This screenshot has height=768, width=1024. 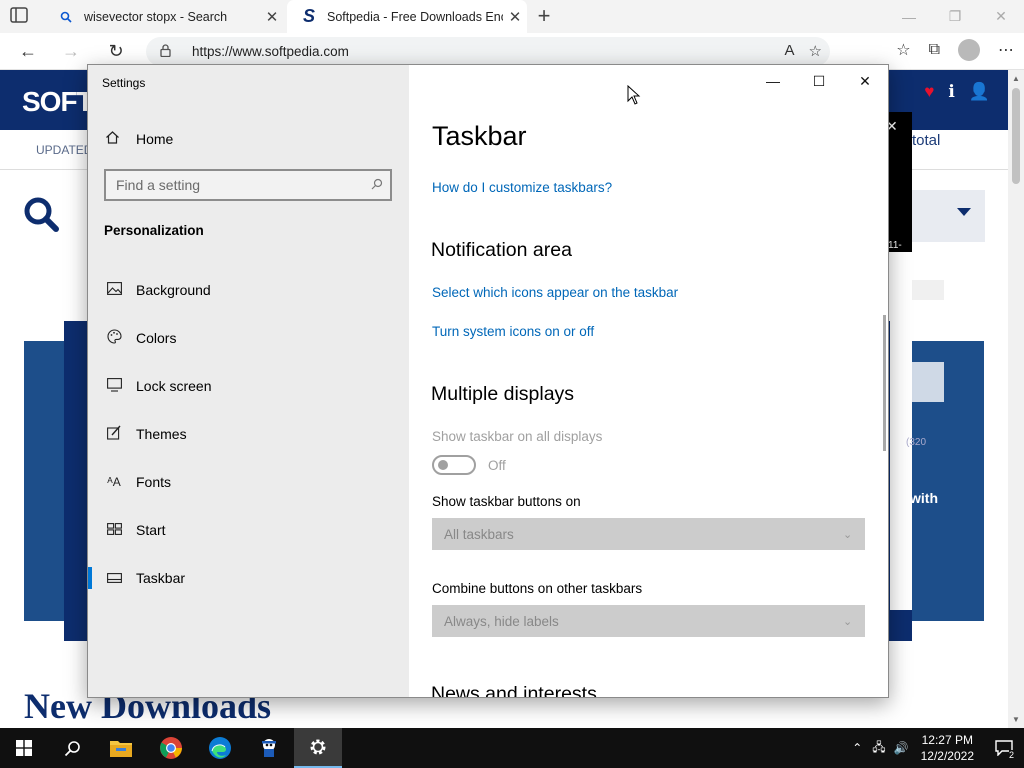 What do you see at coordinates (248, 338) in the screenshot?
I see `nav-item-colors: Colors` at bounding box center [248, 338].